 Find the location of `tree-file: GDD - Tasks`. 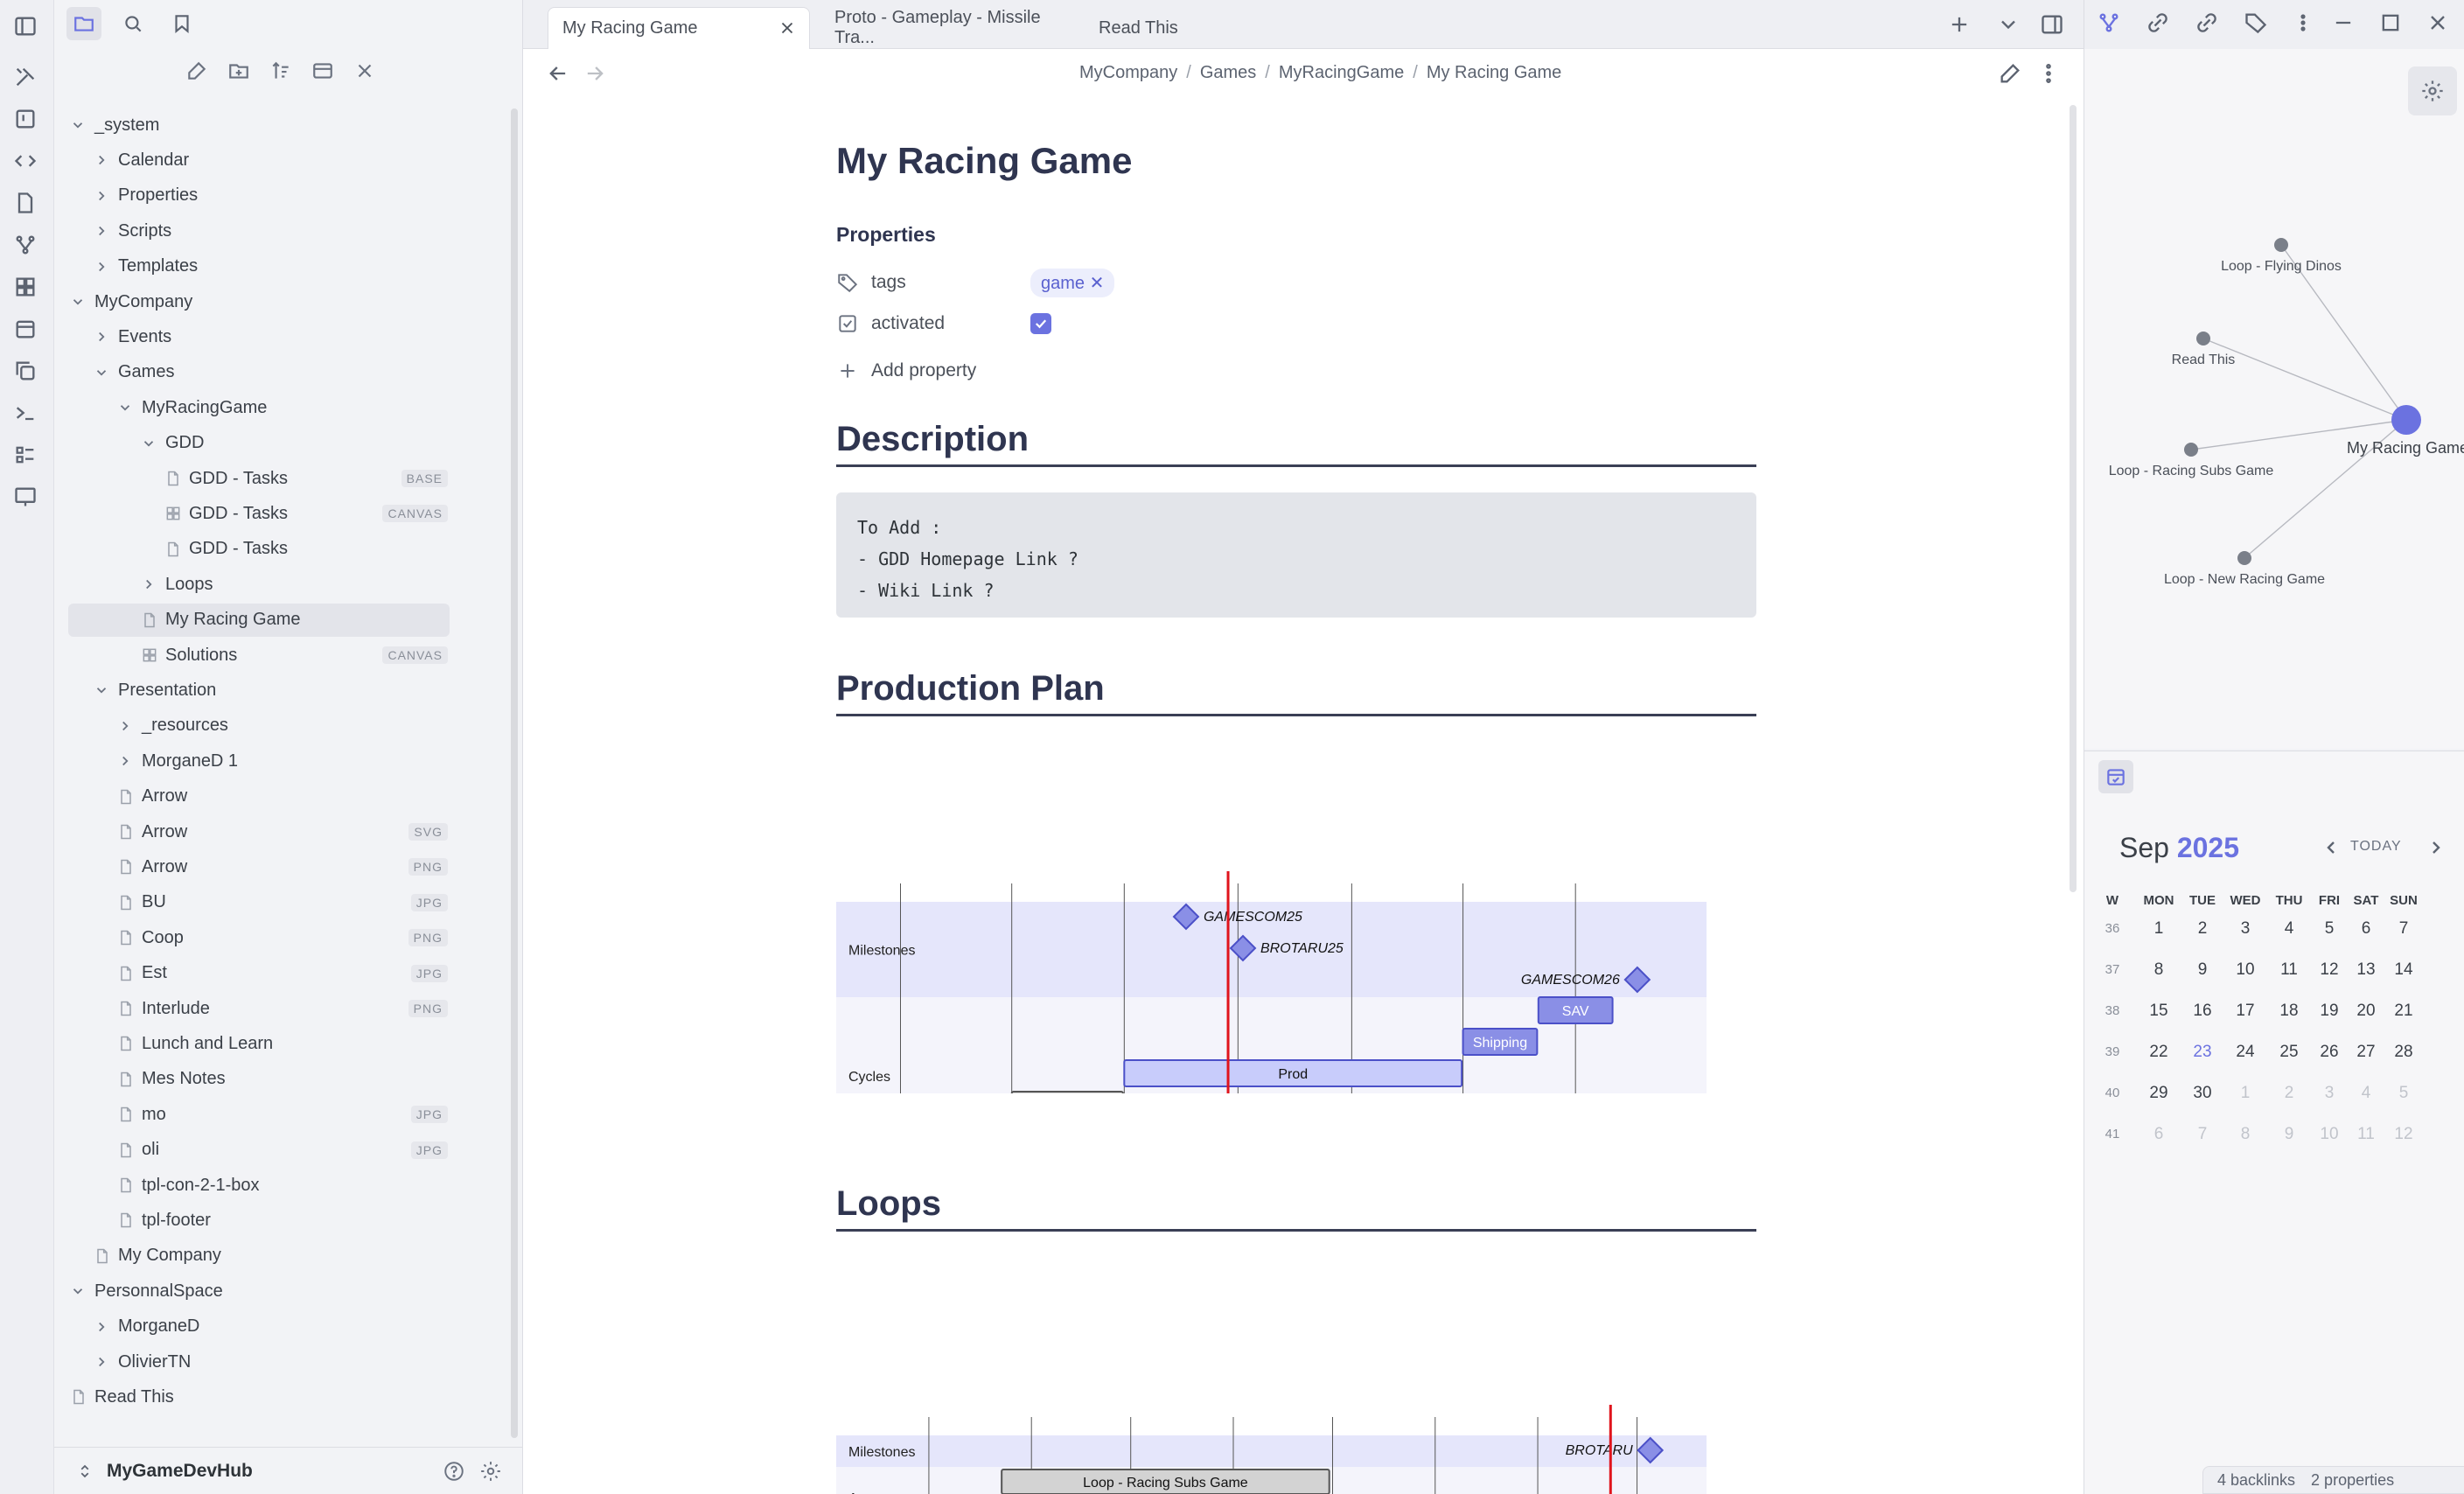

tree-file: GDD - Tasks is located at coordinates (306, 549).